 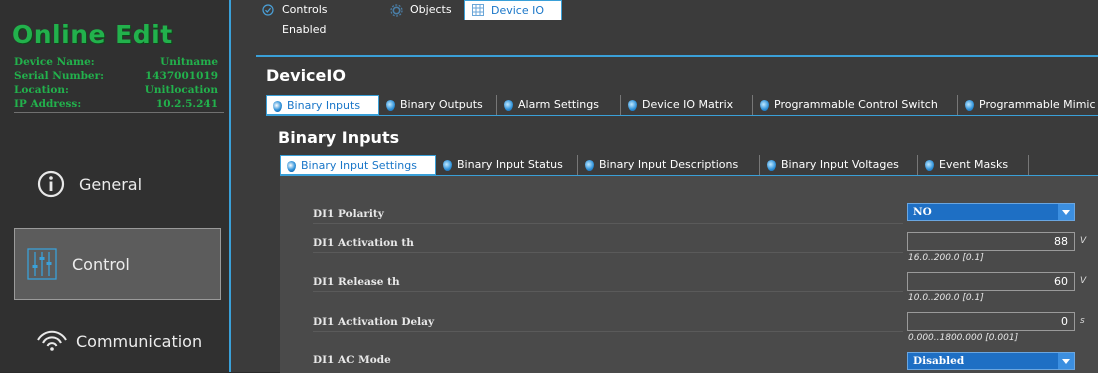 What do you see at coordinates (59, 76) in the screenshot?
I see `serial-number-label: Serial Number:` at bounding box center [59, 76].